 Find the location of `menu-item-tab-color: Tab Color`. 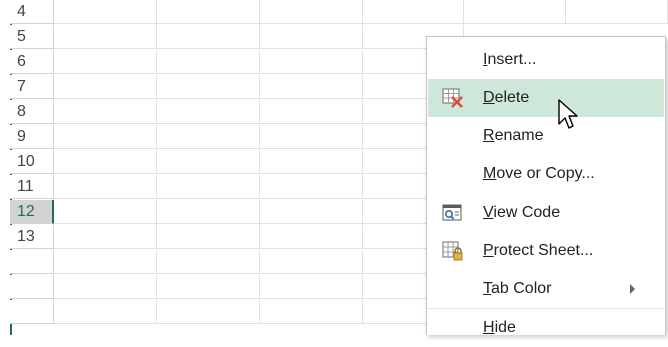

menu-item-tab-color: Tab Color is located at coordinates (546, 289).